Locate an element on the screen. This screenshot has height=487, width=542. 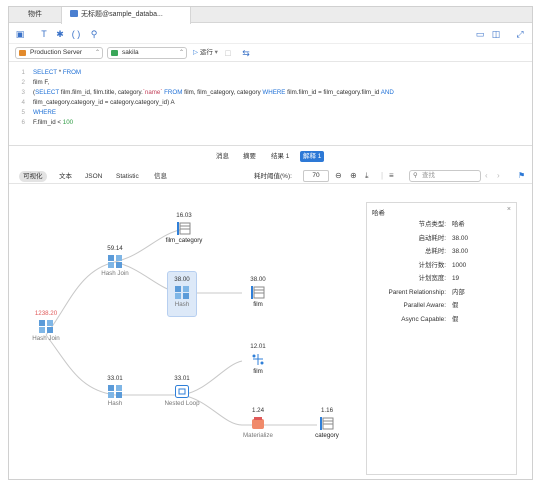
view-statistic: Statistic is located at coordinates (127, 176).